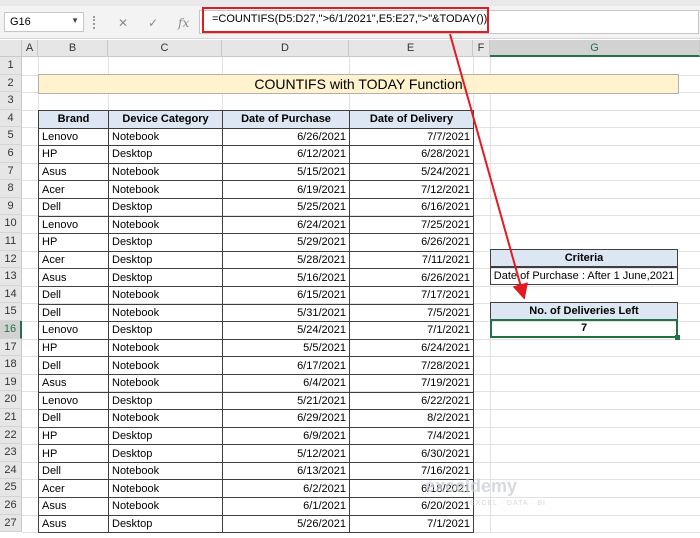  Describe the element at coordinates (286, 119) in the screenshot. I see `header-date-of-purchase: Date of Purchase` at that location.